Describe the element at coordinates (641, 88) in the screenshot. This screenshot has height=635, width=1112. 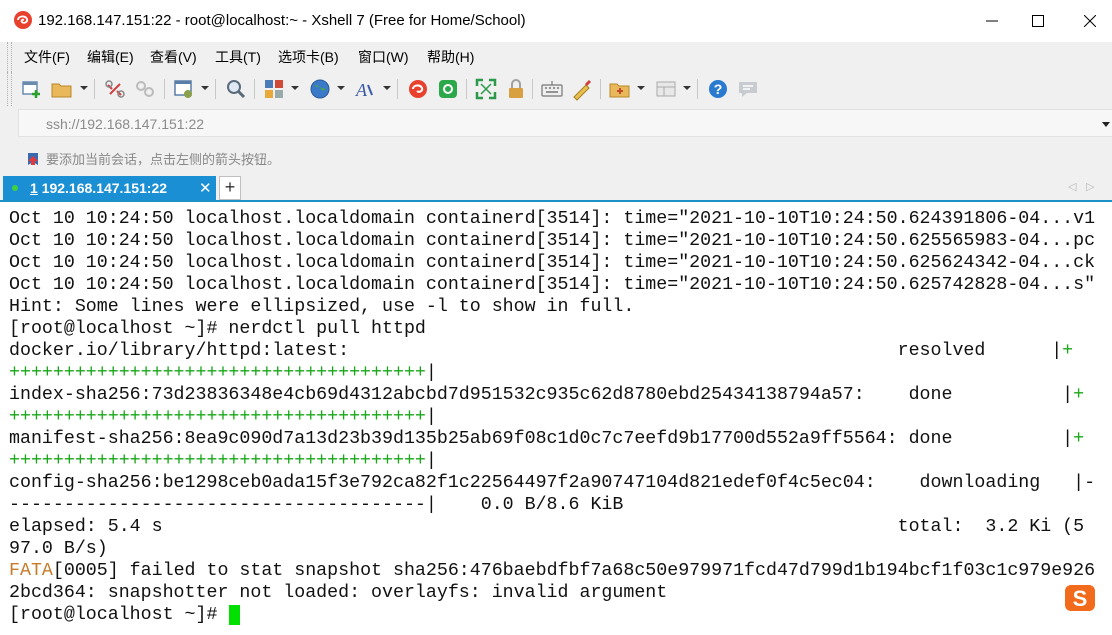
I see `new-folder-dropdown-arrow` at that location.